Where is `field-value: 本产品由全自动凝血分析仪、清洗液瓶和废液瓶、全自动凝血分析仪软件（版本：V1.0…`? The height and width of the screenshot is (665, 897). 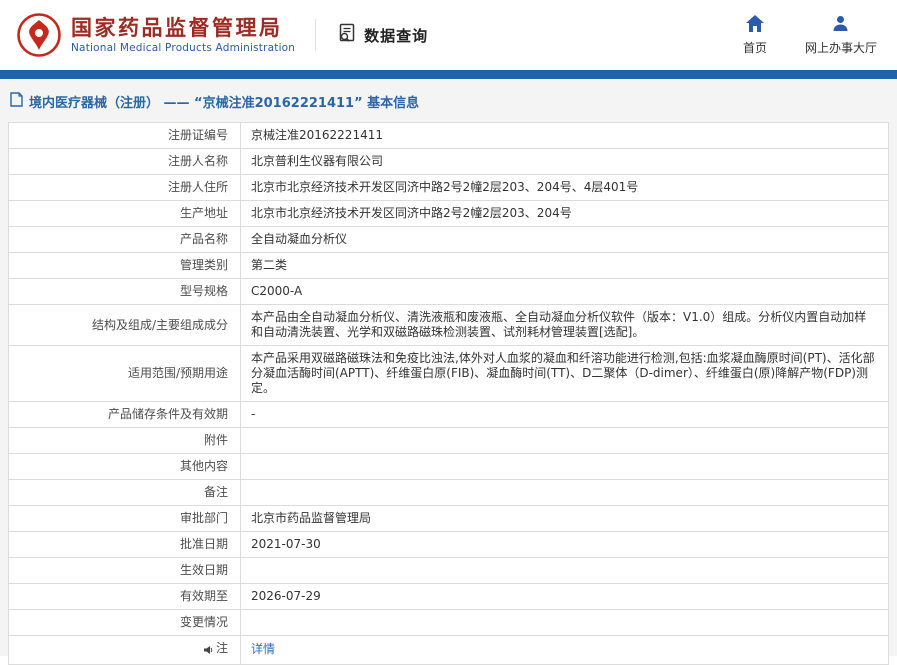 field-value: 本产品由全自动凝血分析仪、清洗液瓶和废液瓶、全自动凝血分析仪软件（版本：V1.0… is located at coordinates (564, 325).